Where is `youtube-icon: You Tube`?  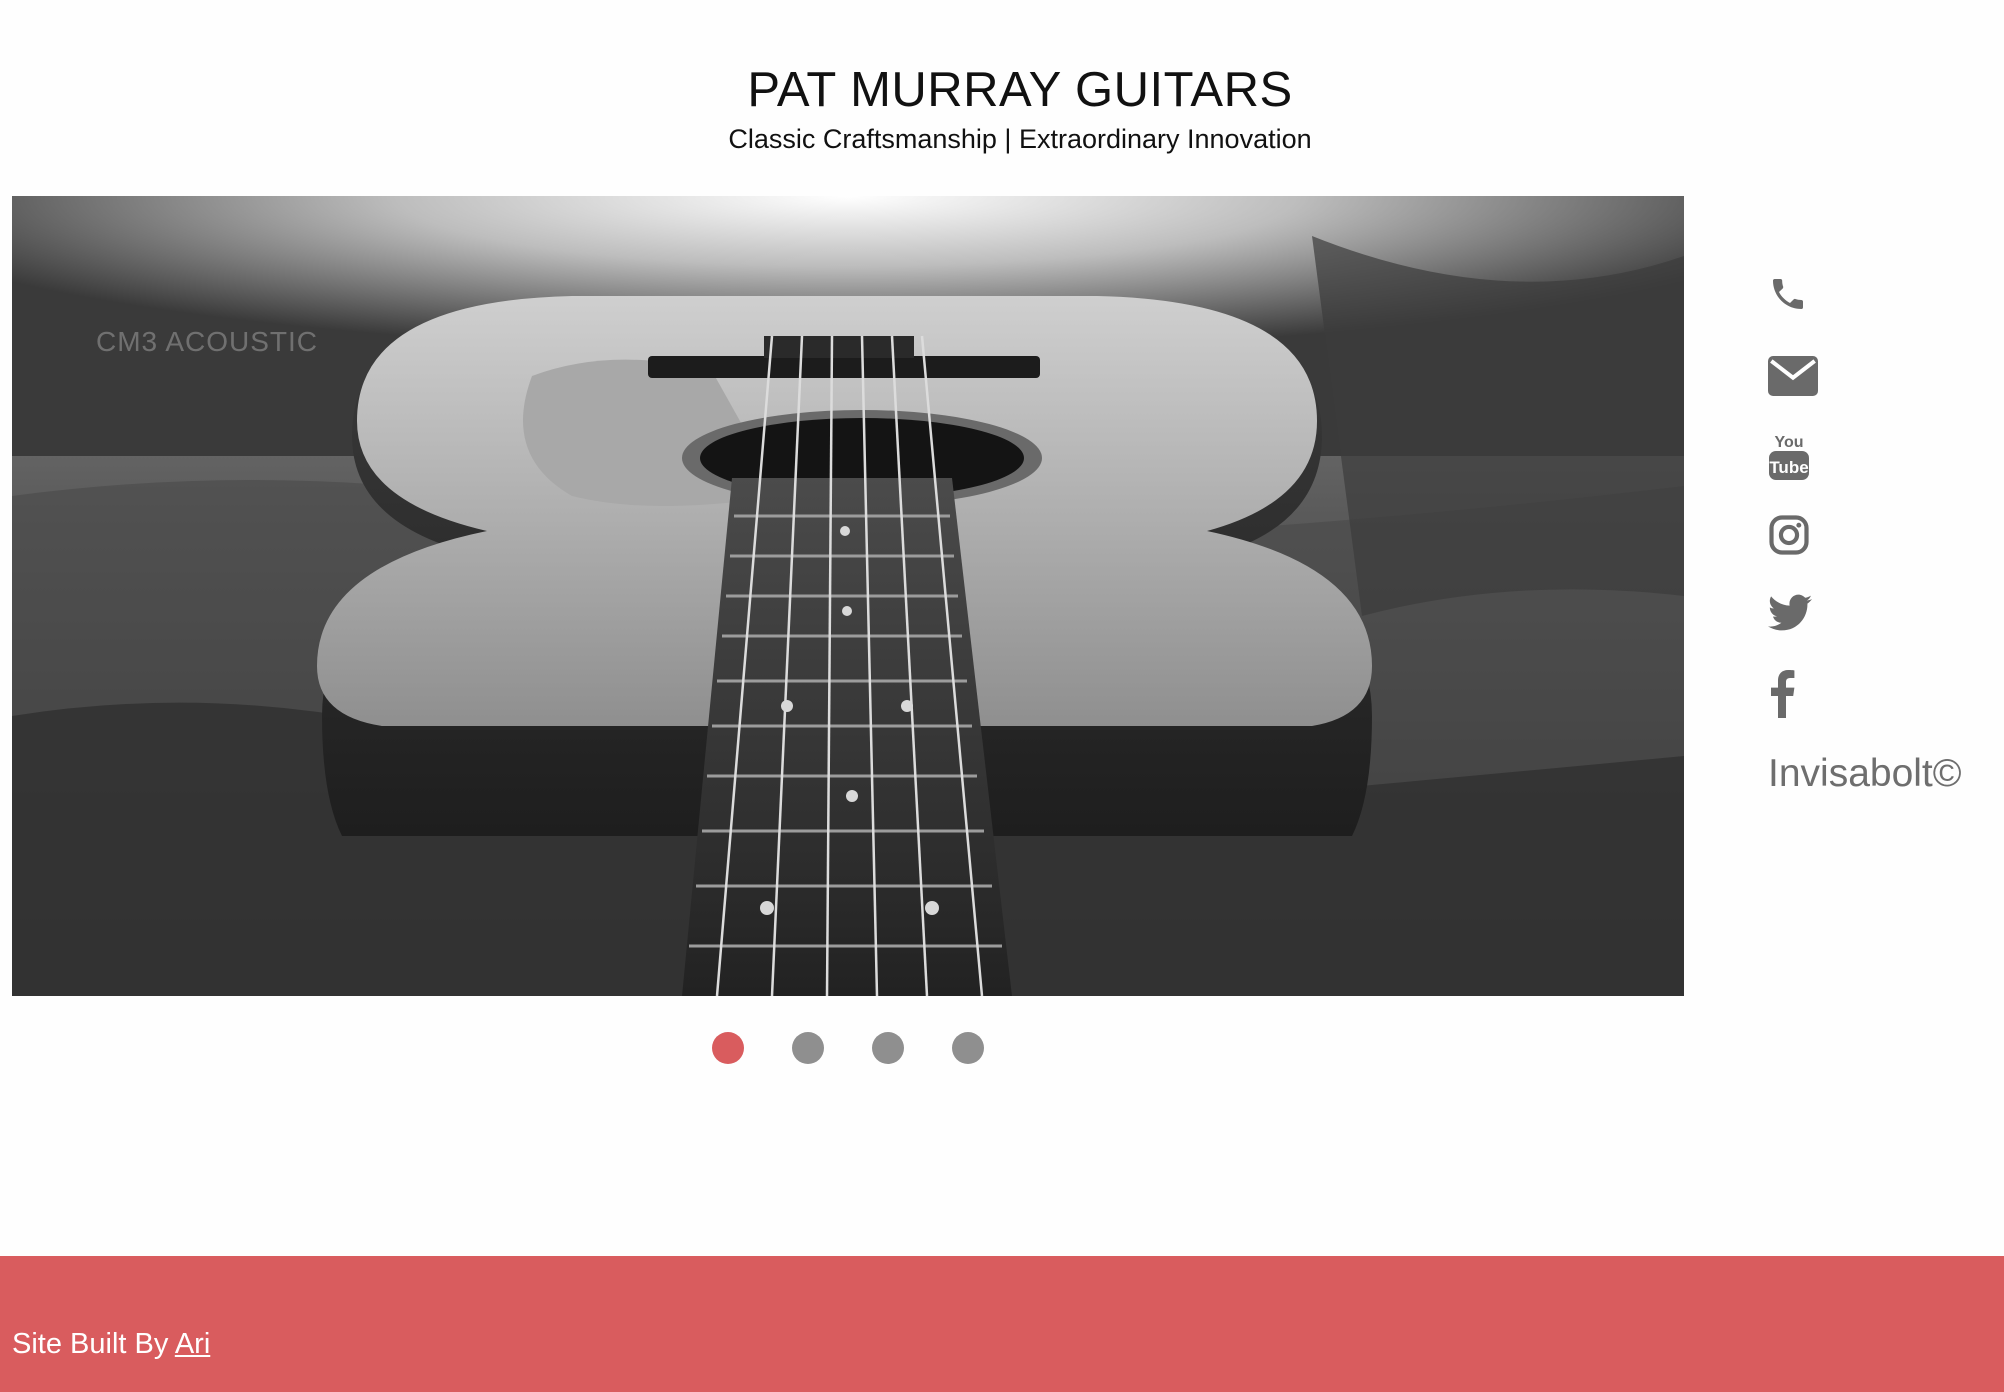
youtube-icon: You Tube is located at coordinates (1789, 457).